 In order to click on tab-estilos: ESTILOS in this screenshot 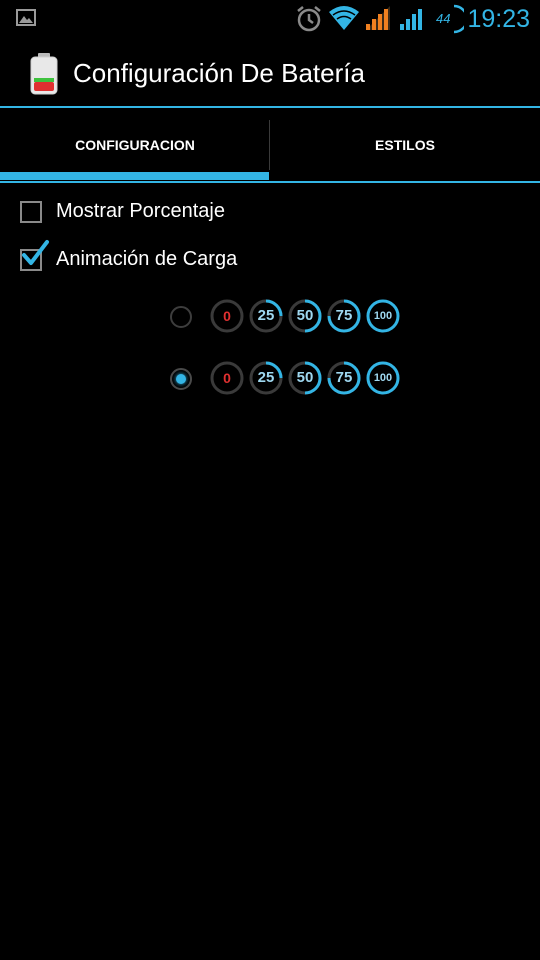, I will do `click(405, 144)`.